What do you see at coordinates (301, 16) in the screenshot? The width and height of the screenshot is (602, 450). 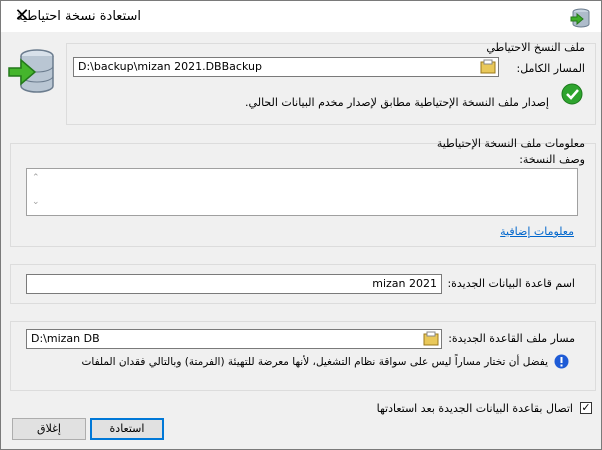 I see `title-bar: استعادة نسخة احتياطية ✕` at bounding box center [301, 16].